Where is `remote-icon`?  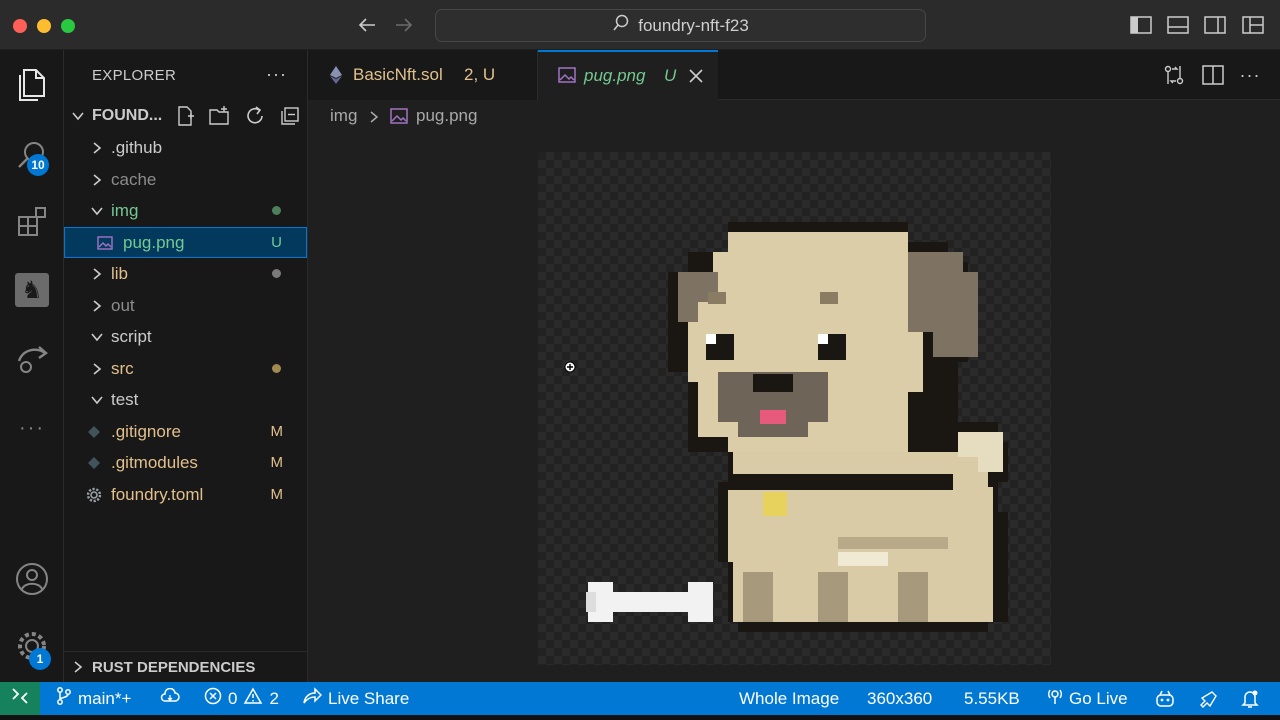
remote-icon is located at coordinates (20, 698).